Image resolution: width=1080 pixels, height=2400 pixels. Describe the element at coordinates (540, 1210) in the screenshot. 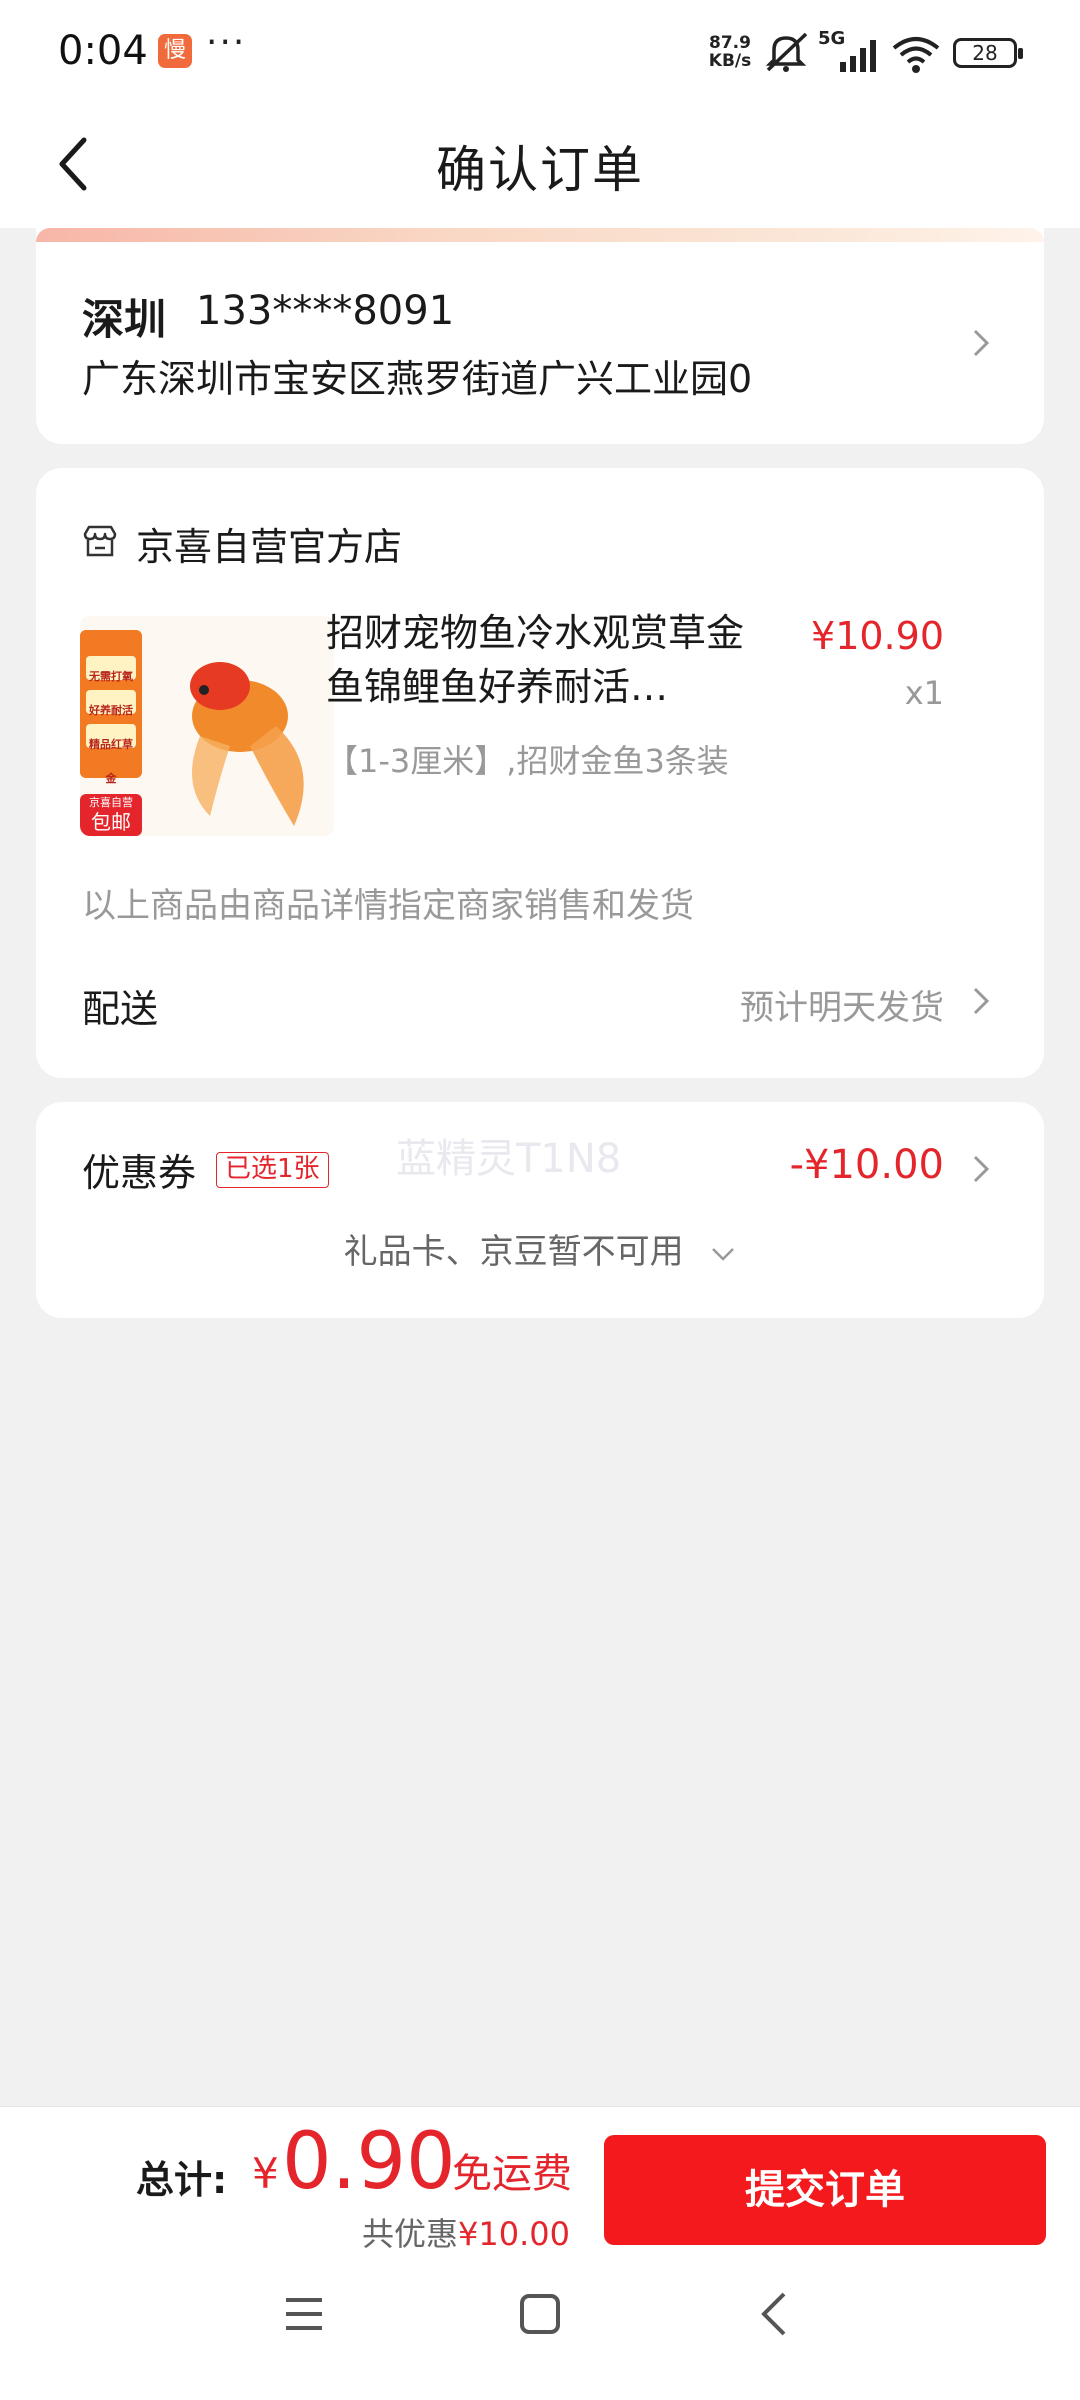

I see `coupon-card: 优惠券 已选1张 蓝精灵T1N8 -¥10.00 礼品卡、京豆暂不可用` at that location.